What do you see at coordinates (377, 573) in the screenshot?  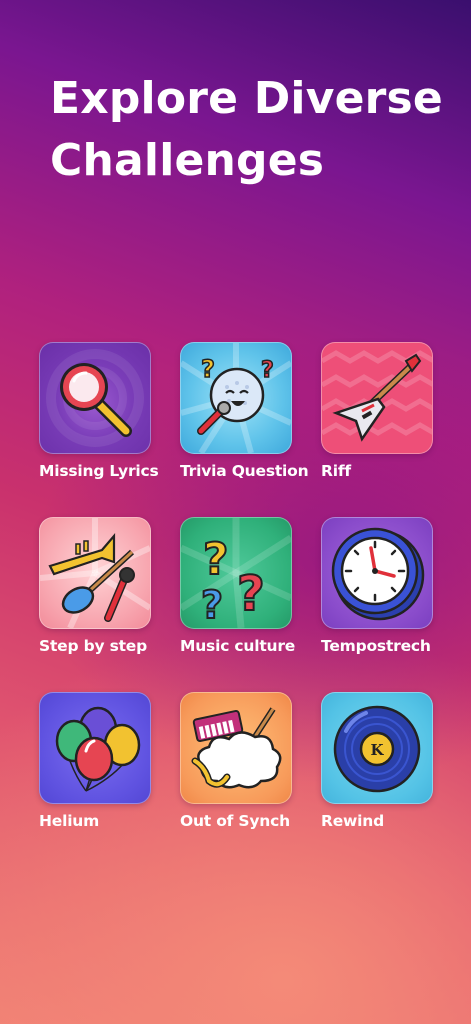 I see `clock-icon` at bounding box center [377, 573].